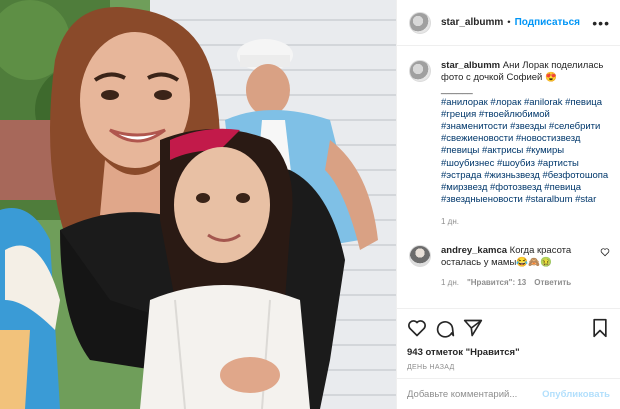 The width and height of the screenshot is (620, 409). I want to click on caption-time: 1 дн., so click(450, 222).